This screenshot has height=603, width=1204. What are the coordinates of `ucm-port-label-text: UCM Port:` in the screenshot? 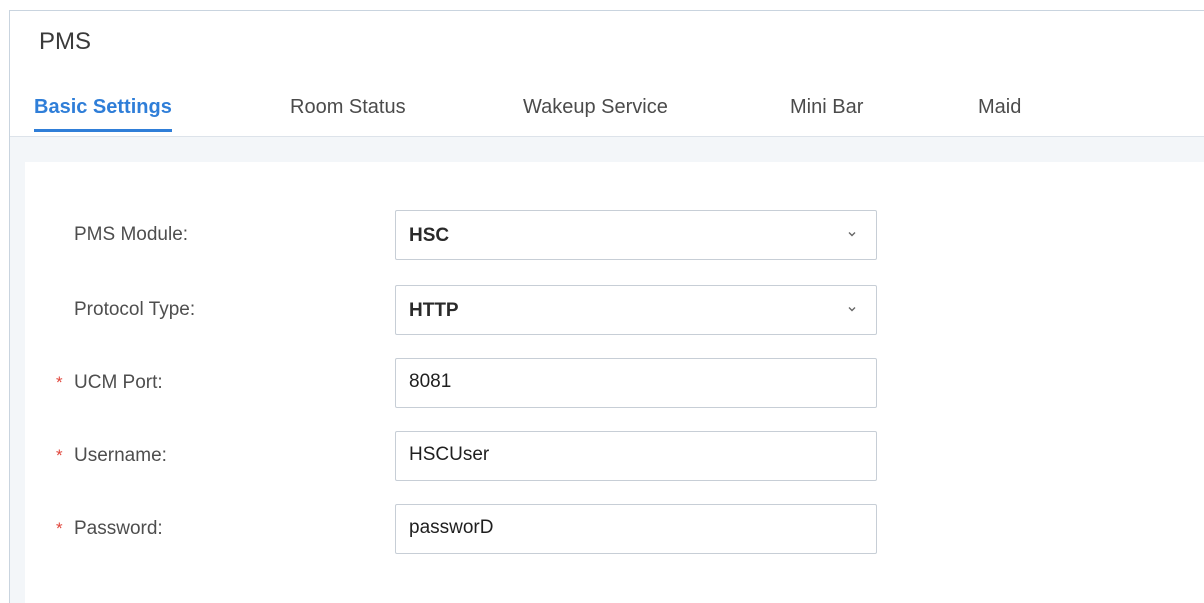 It's located at (118, 382).